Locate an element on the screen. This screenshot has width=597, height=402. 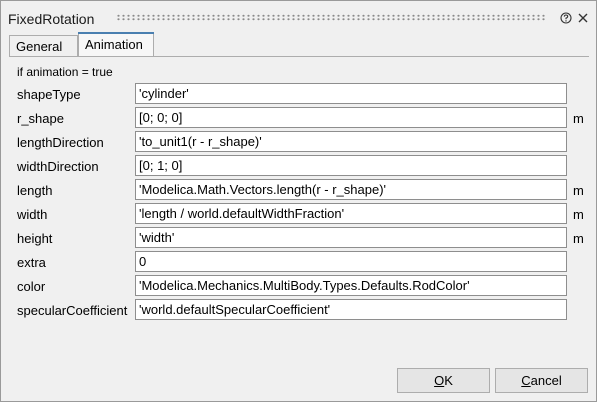
param-value-field: 0 is located at coordinates (351, 261).